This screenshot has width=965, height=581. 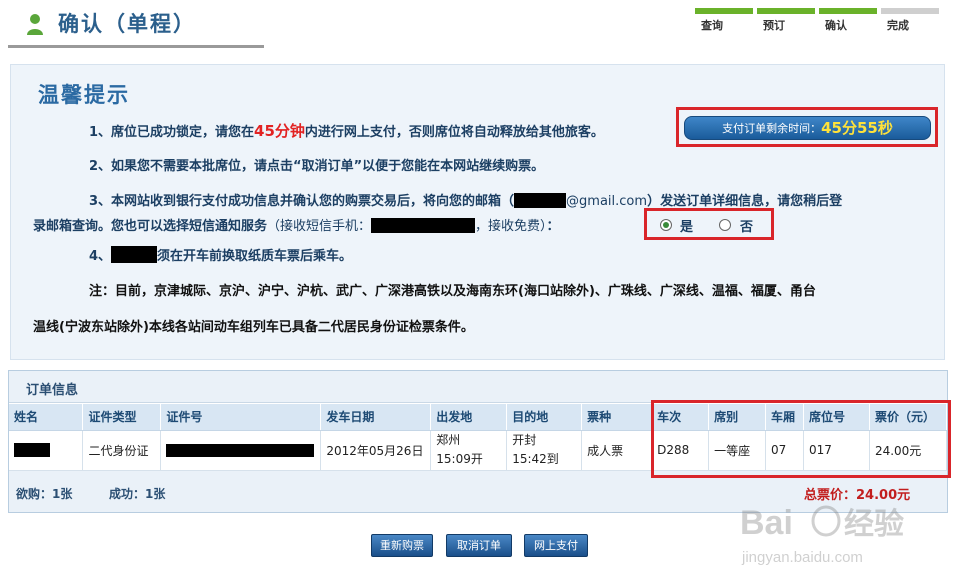 I want to click on cell-from: 郑州 15:09开, so click(x=469, y=450).